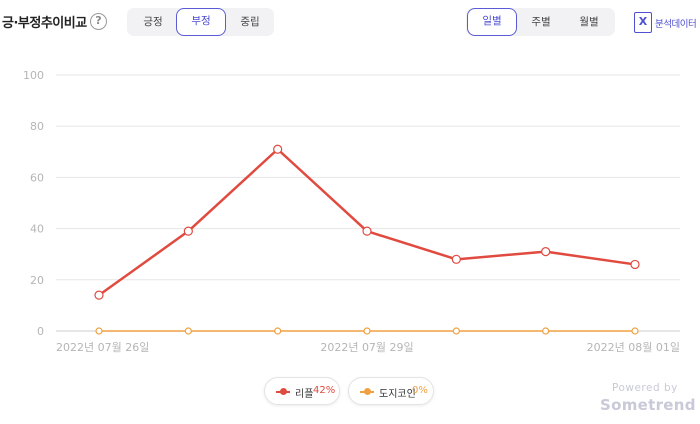 This screenshot has height=424, width=700. I want to click on legend-name-ripple: 리플, so click(304, 394).